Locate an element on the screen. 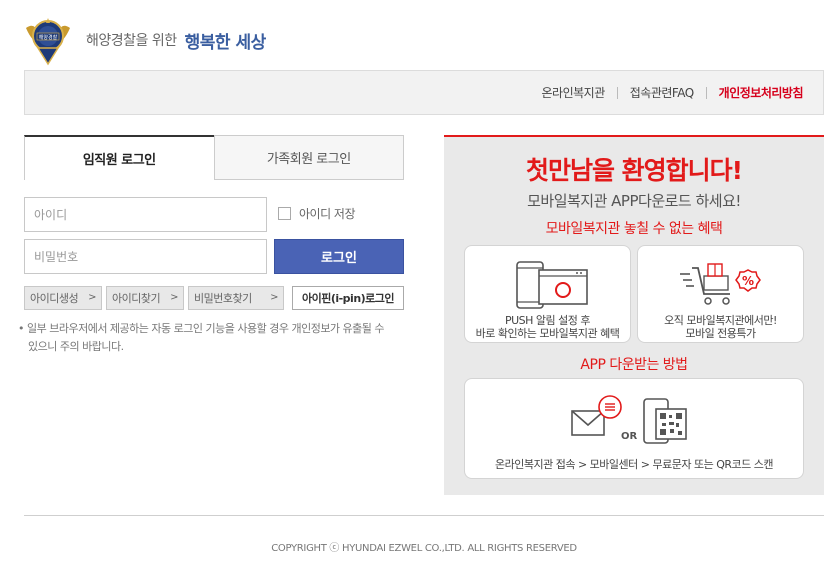 The height and width of the screenshot is (567, 838). shopping-cart-gift-icon: % is located at coordinates (720, 284).